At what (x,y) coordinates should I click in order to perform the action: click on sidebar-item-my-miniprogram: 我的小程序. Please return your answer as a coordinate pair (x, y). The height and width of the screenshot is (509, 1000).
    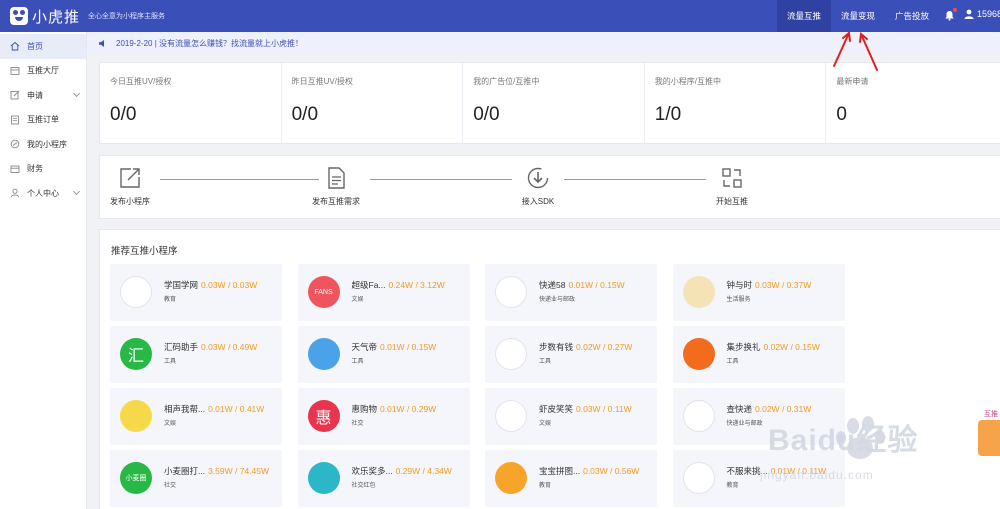
    Looking at the image, I should click on (43, 144).